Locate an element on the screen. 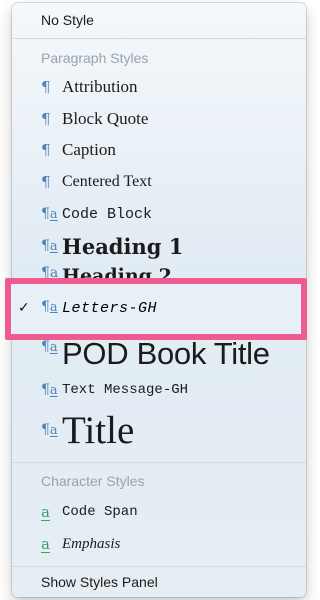  menu-item-attribution: ¶ Attribution is located at coordinates (159, 87).